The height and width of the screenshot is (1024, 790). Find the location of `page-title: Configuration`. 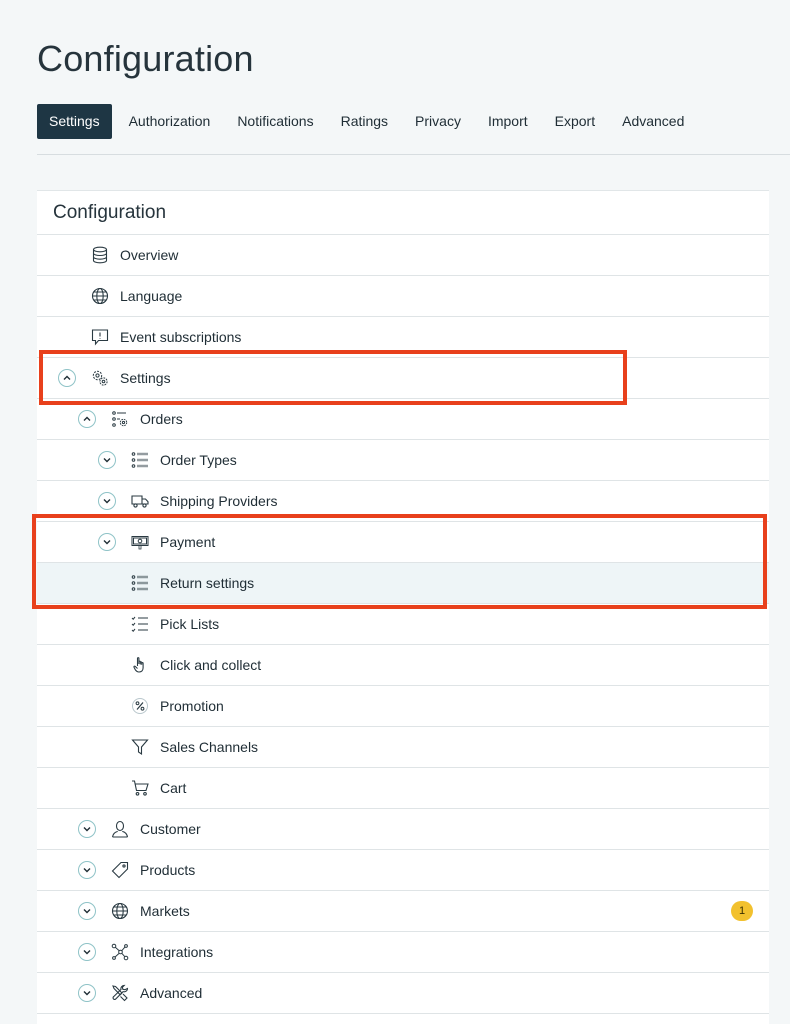

page-title: Configuration is located at coordinates (145, 58).